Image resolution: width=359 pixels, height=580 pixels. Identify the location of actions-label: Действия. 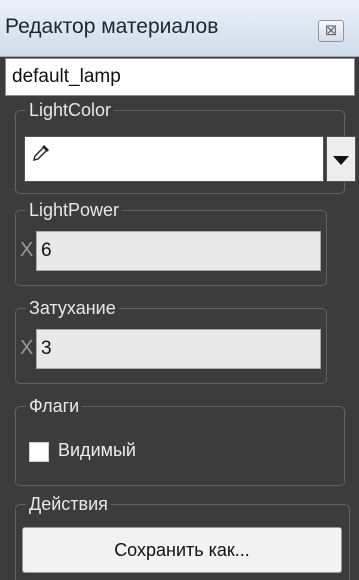
(68, 504).